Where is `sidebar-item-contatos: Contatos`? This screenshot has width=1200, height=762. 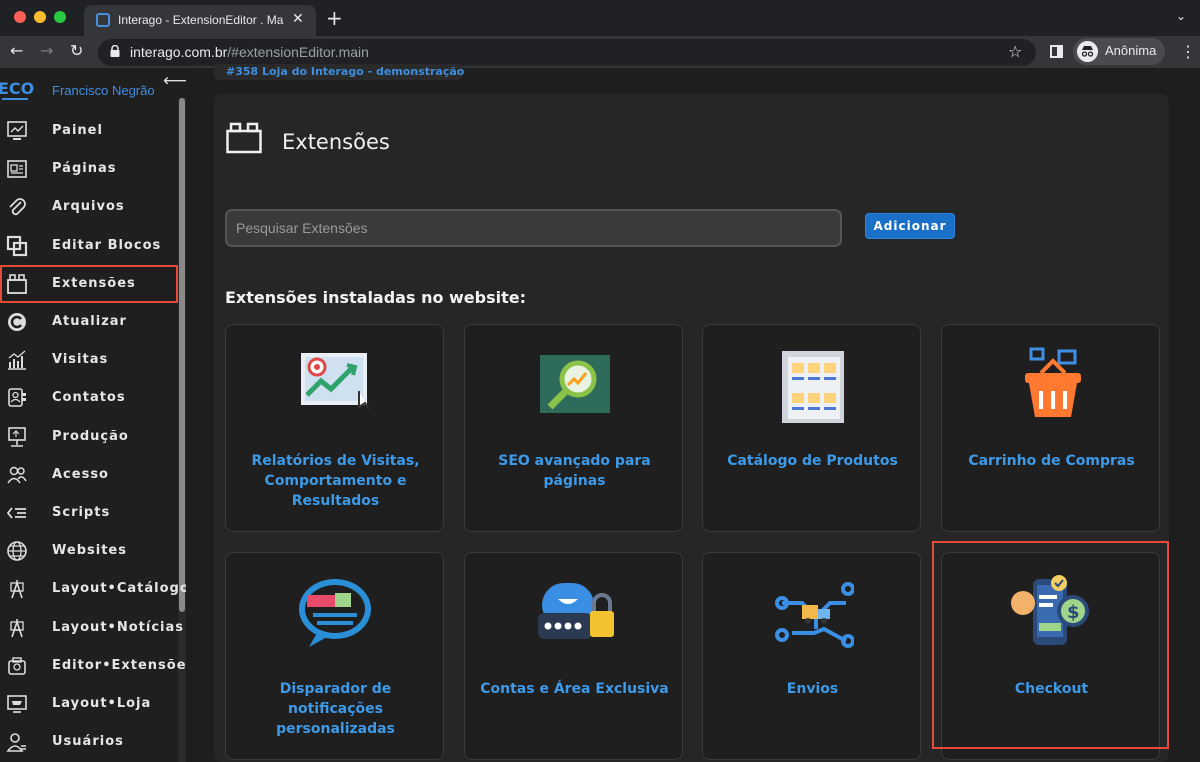 sidebar-item-contatos: Contatos is located at coordinates (89, 398).